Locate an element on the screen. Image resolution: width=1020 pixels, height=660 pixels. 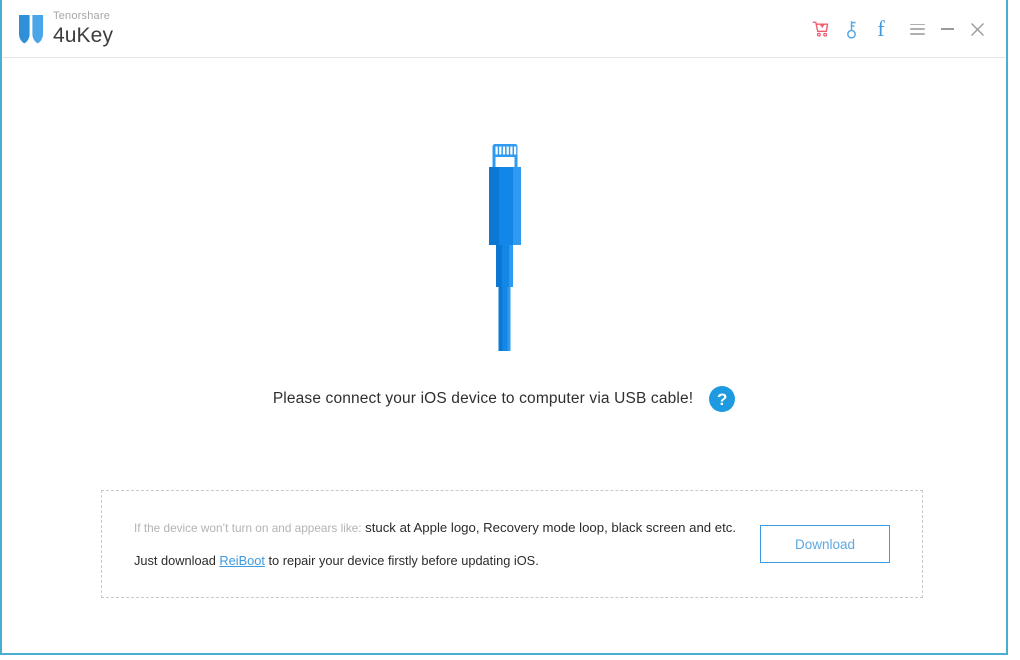
minimize-icon-glyph is located at coordinates (947, 29).